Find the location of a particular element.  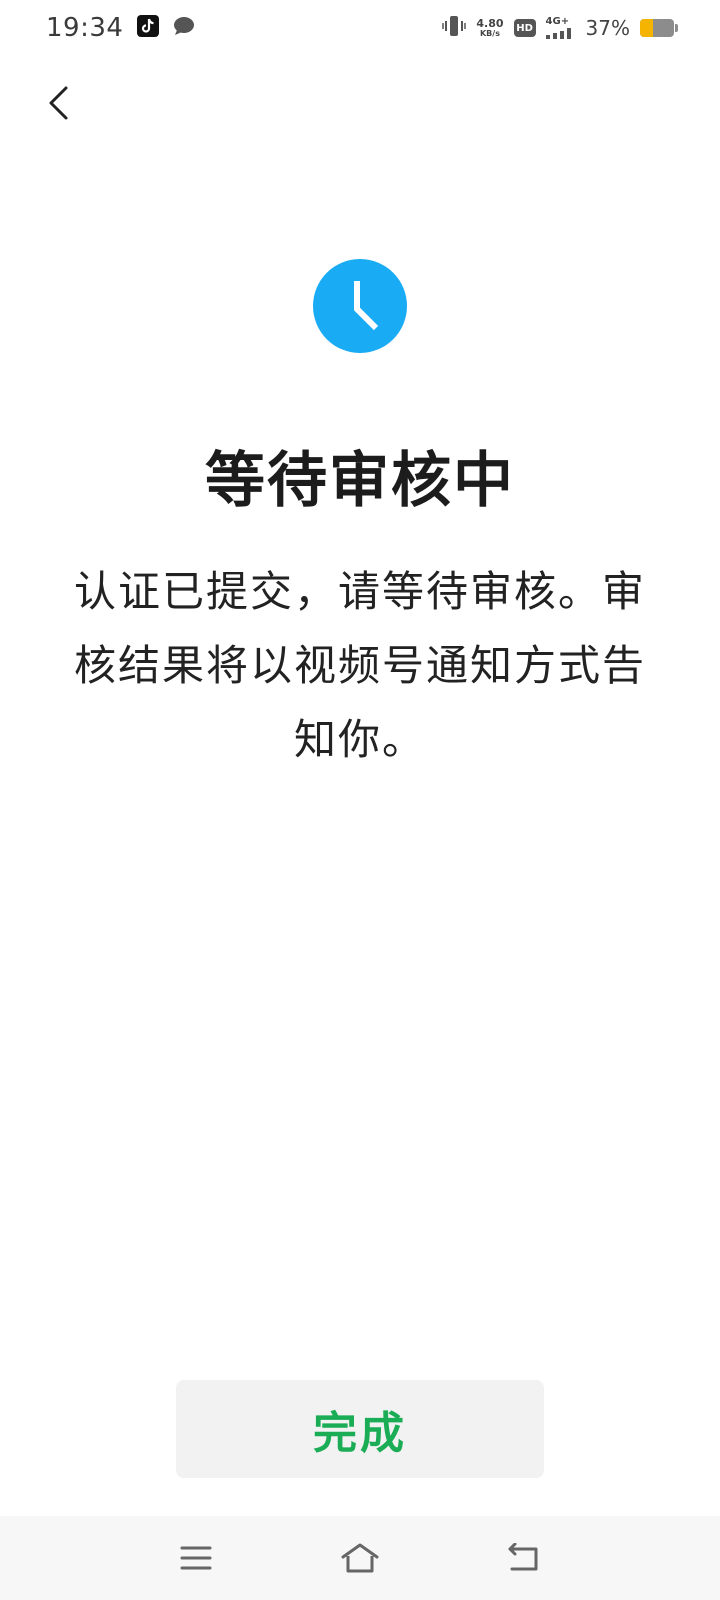

system-nav-bar is located at coordinates (360, 1558).